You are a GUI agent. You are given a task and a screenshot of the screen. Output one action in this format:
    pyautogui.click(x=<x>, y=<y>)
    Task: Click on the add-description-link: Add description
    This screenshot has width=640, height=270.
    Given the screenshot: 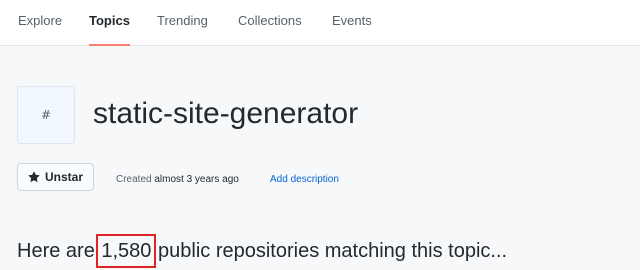 What is the action you would take?
    pyautogui.click(x=304, y=180)
    